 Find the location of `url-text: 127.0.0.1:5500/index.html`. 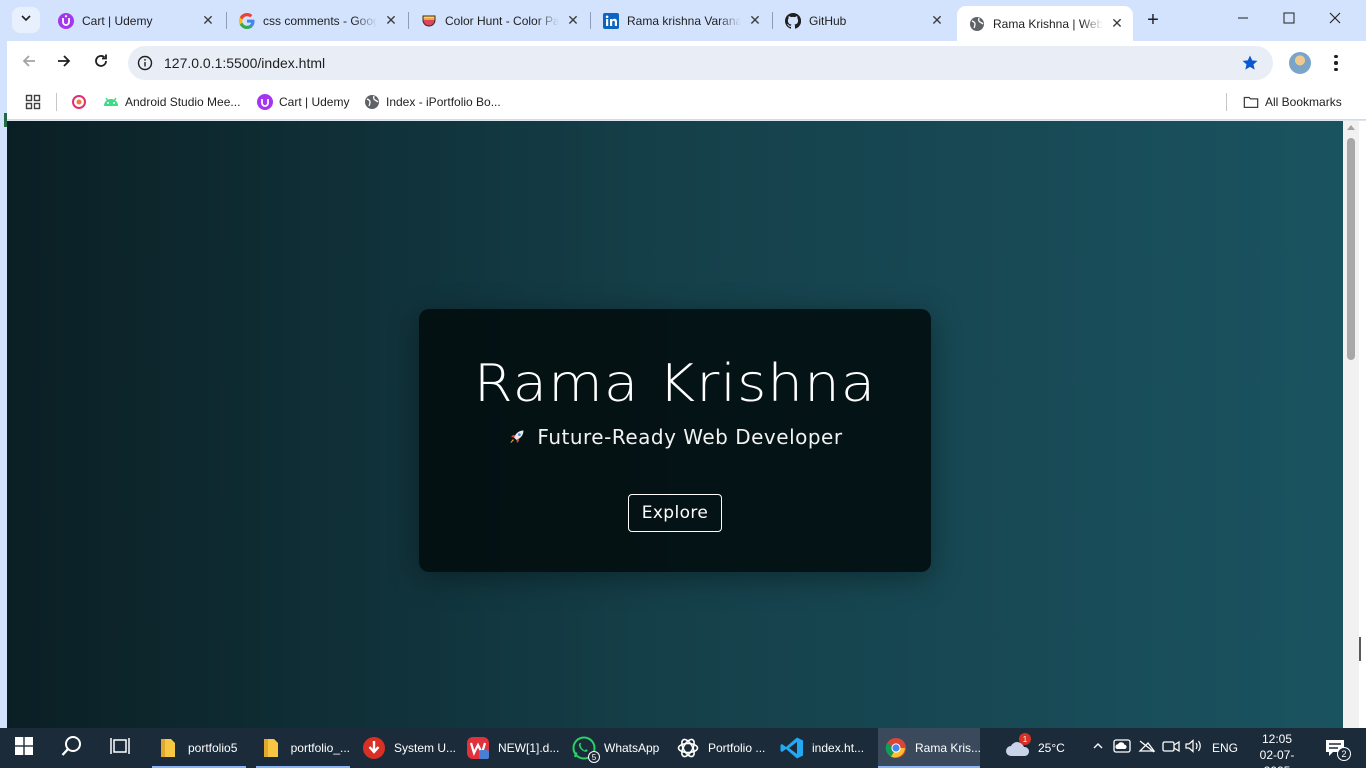

url-text: 127.0.0.1:5500/index.html is located at coordinates (244, 63).